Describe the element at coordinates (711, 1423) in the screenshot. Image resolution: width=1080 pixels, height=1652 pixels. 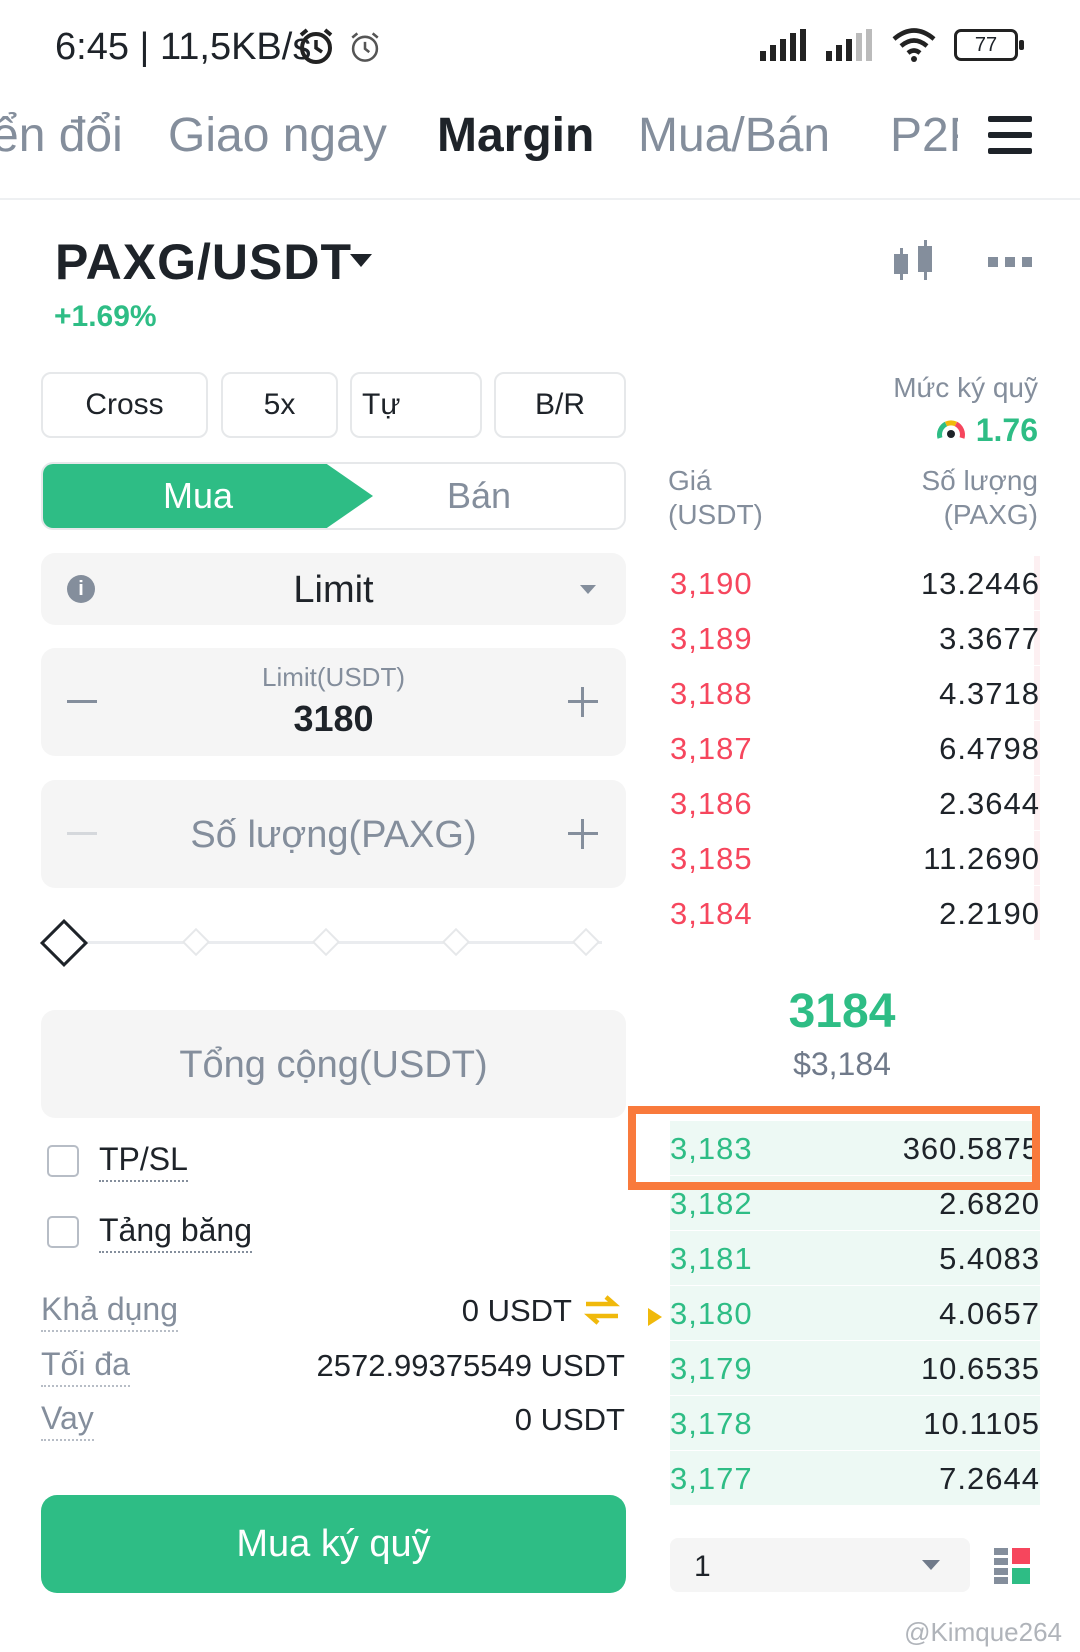
I see `bid-price: 3,178` at that location.